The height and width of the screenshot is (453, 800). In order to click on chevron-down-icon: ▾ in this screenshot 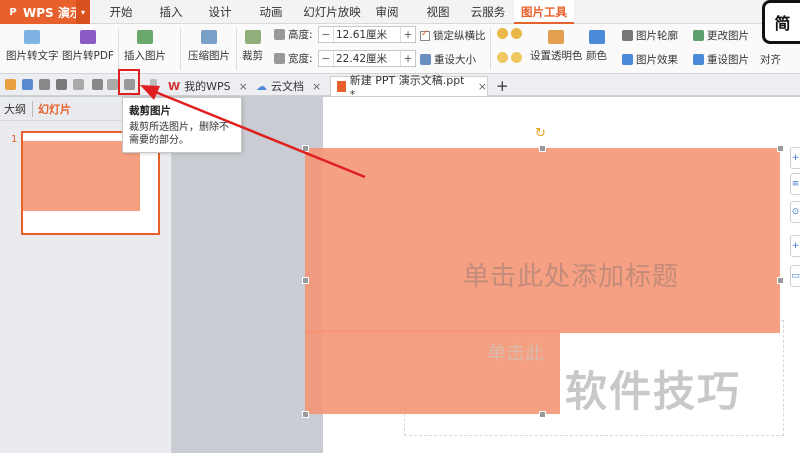, I will do `click(83, 12)`.